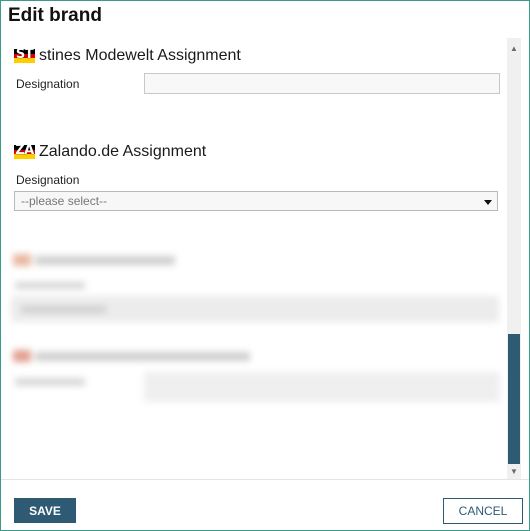 This screenshot has height=531, width=530. Describe the element at coordinates (514, 258) in the screenshot. I see `content-scrollbar: ▲ ▼` at that location.